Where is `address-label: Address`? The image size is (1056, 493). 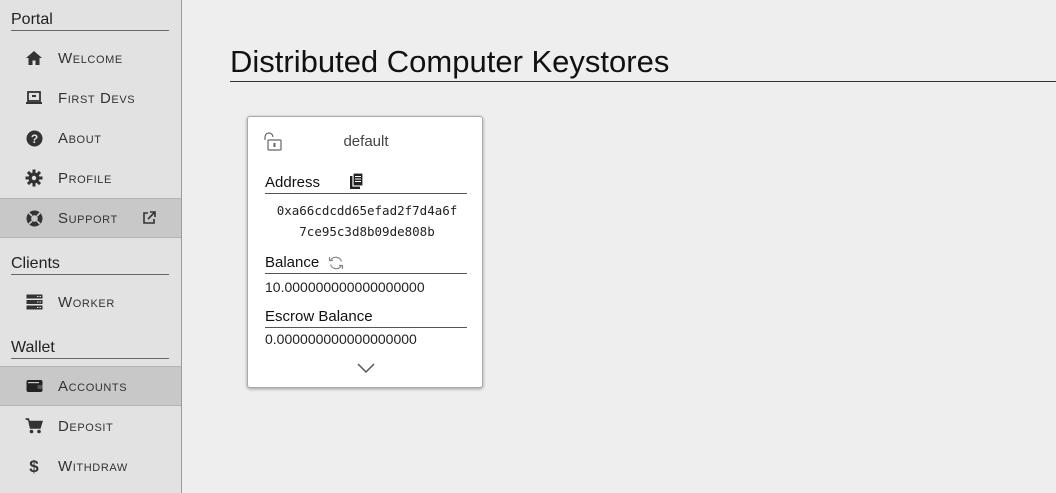 address-label: Address is located at coordinates (366, 183).